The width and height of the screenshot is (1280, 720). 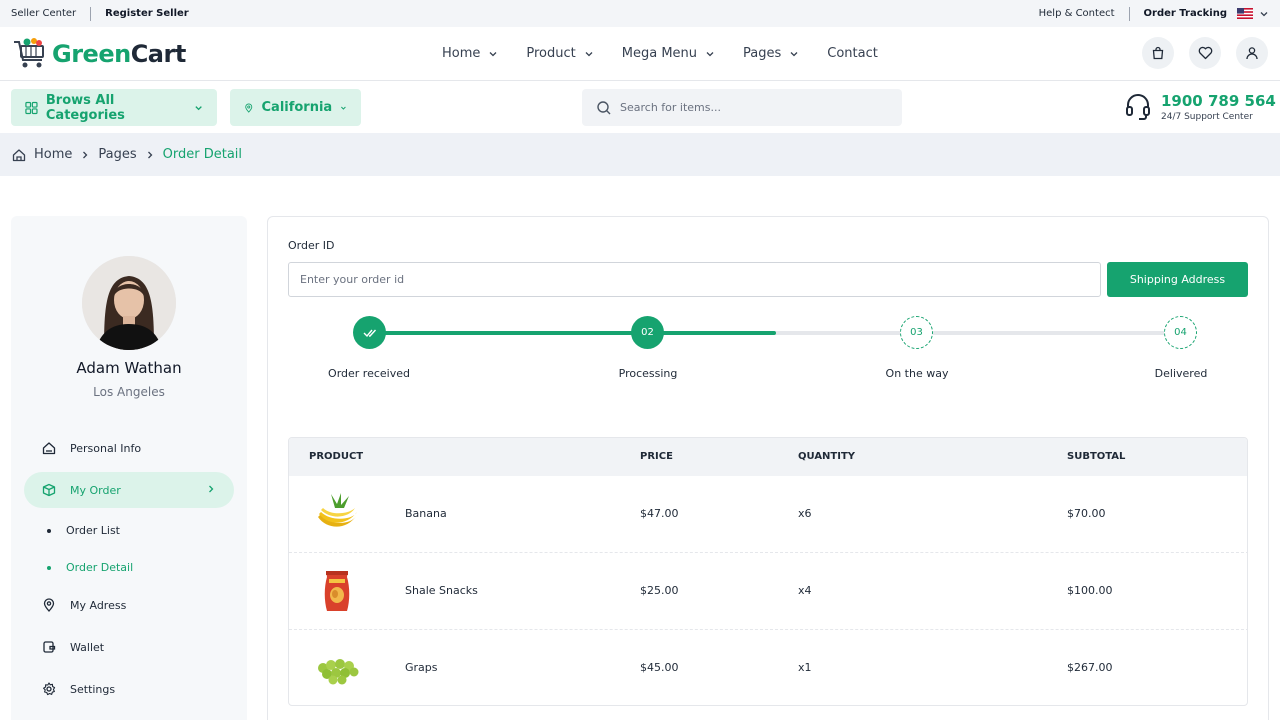 I want to click on profile-city: Los Angeles, so click(x=129, y=392).